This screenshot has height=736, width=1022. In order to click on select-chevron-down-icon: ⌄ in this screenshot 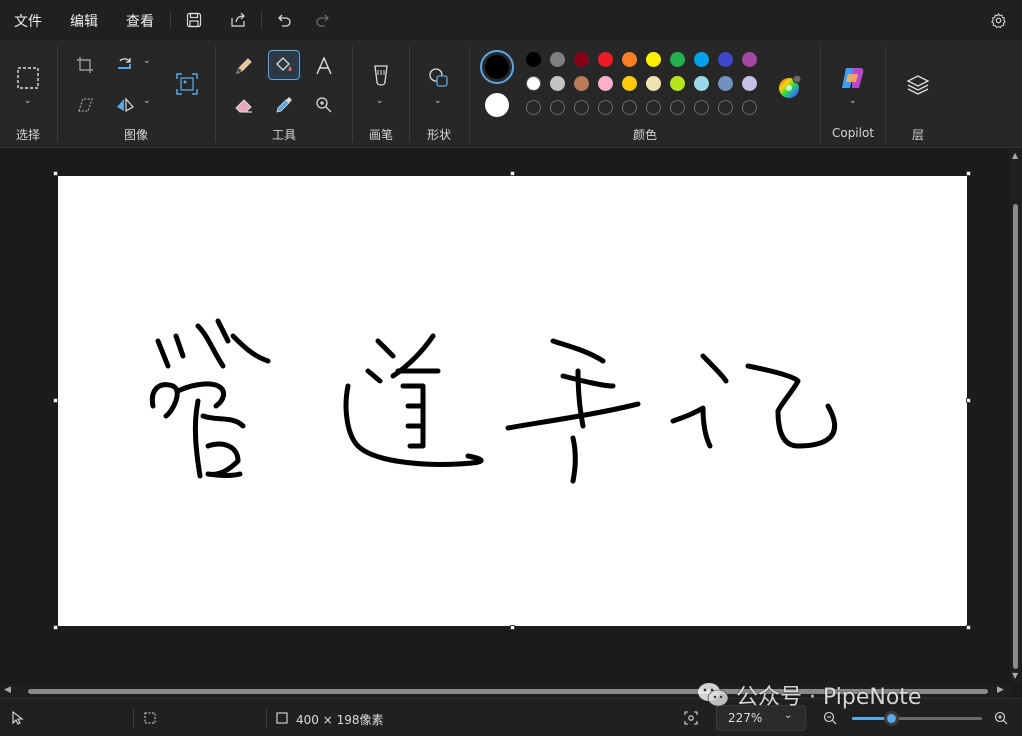, I will do `click(28, 101)`.